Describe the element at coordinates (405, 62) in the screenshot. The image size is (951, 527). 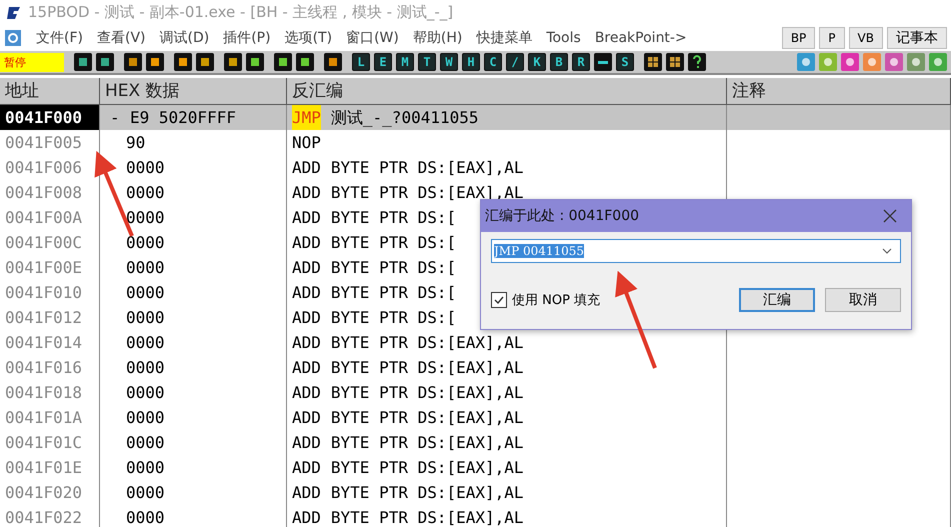
I see `toolbar-button: M` at that location.